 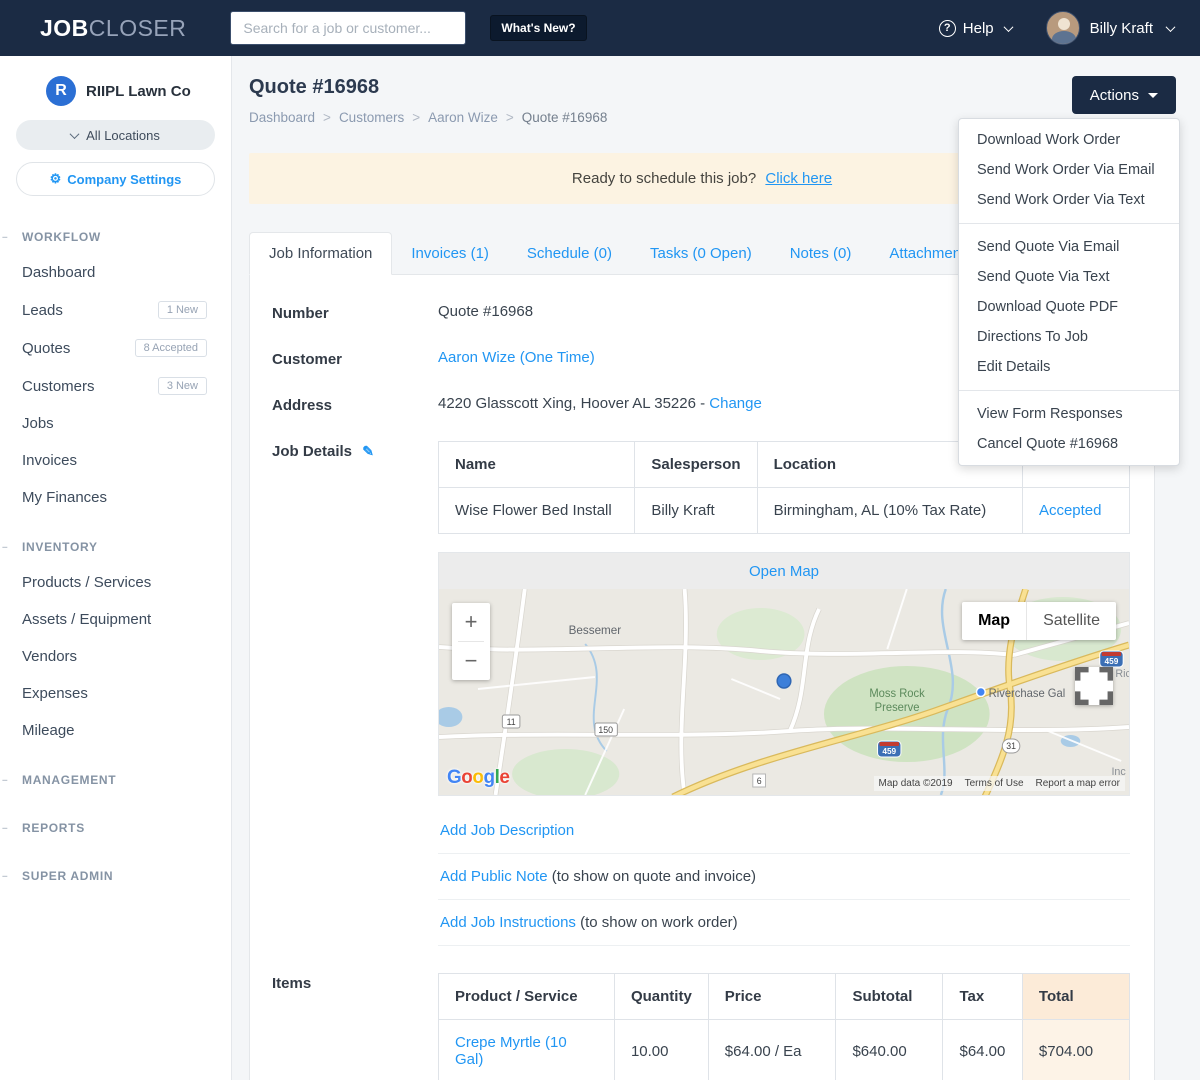 What do you see at coordinates (115, 582) in the screenshot?
I see `sidebar-item-products-services: Products / Services` at bounding box center [115, 582].